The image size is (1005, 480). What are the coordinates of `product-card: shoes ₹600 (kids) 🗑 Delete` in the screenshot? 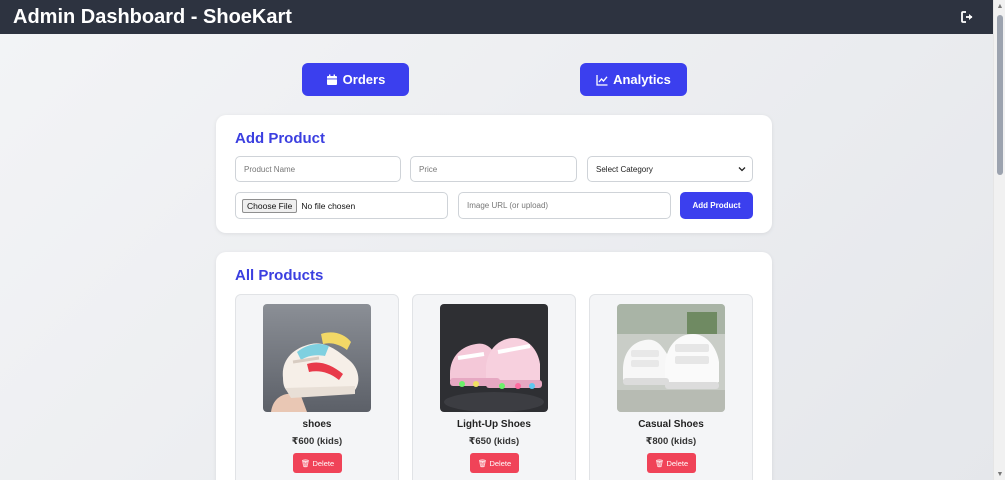 It's located at (317, 387).